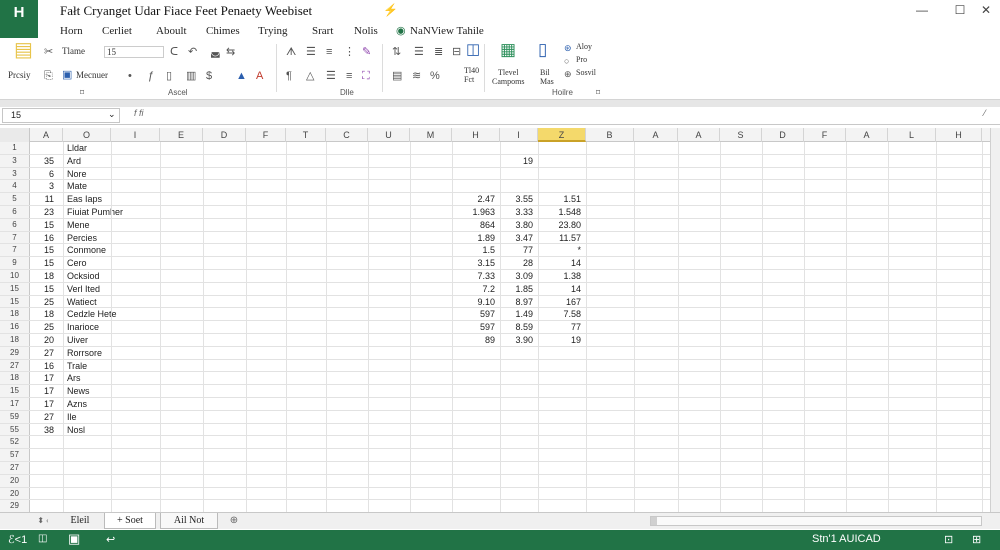  What do you see at coordinates (516, 276) in the screenshot?
I see `cell-value-i: 3.09` at bounding box center [516, 276].